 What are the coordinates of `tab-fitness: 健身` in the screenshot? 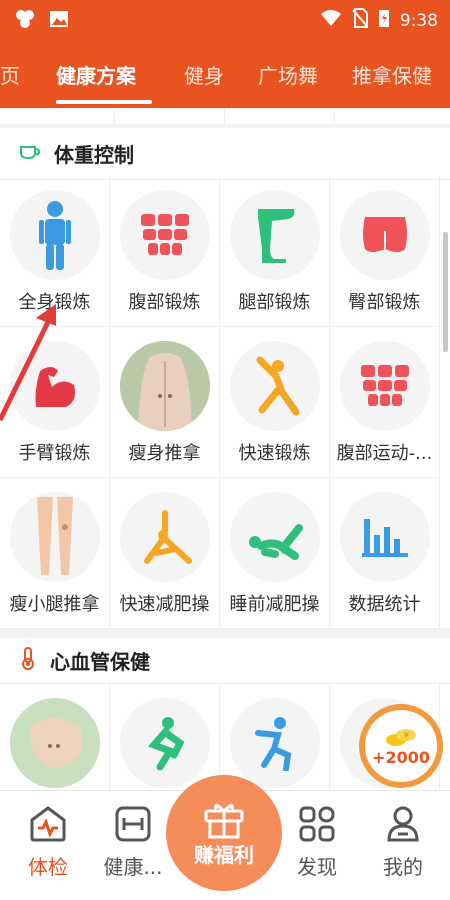 It's located at (204, 74).